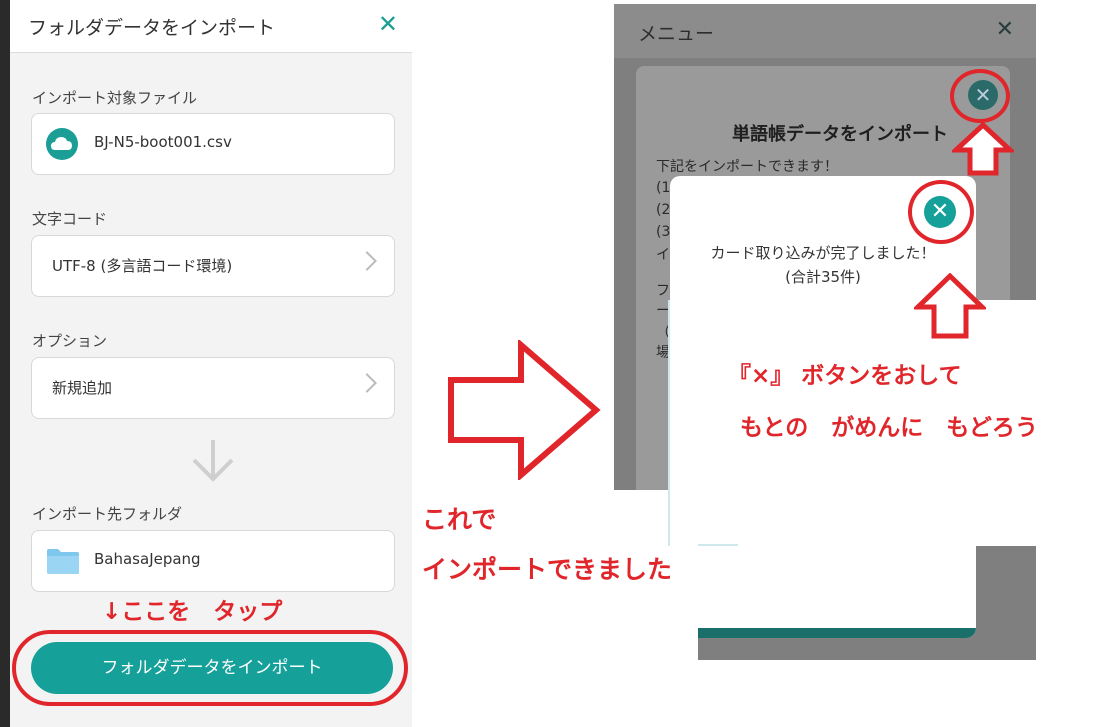  What do you see at coordinates (663, 232) in the screenshot?
I see `dialog-text-fragment: (3` at bounding box center [663, 232].